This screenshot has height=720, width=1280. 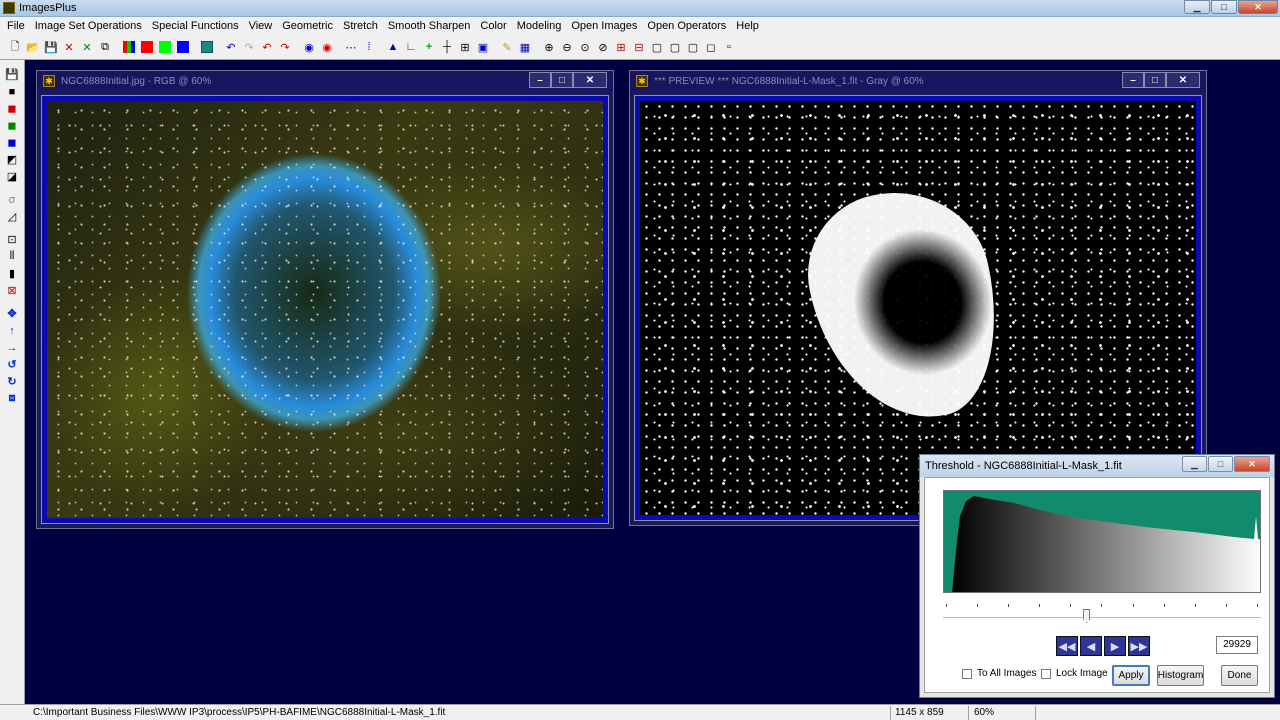 I want to click on plus-green-icon: +, so click(x=429, y=47).